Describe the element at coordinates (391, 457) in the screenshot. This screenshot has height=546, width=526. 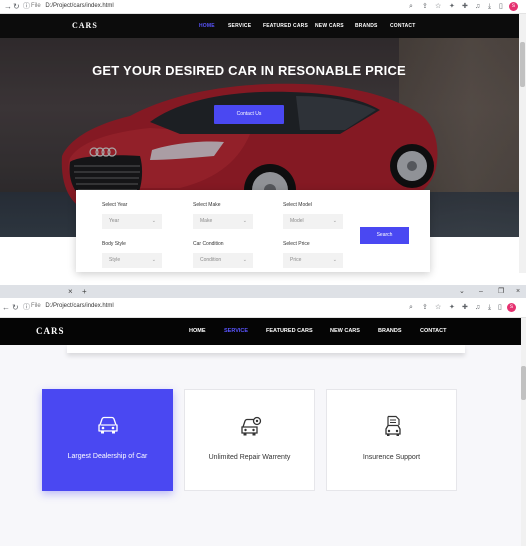
I see `service-label: Insurence Support` at that location.